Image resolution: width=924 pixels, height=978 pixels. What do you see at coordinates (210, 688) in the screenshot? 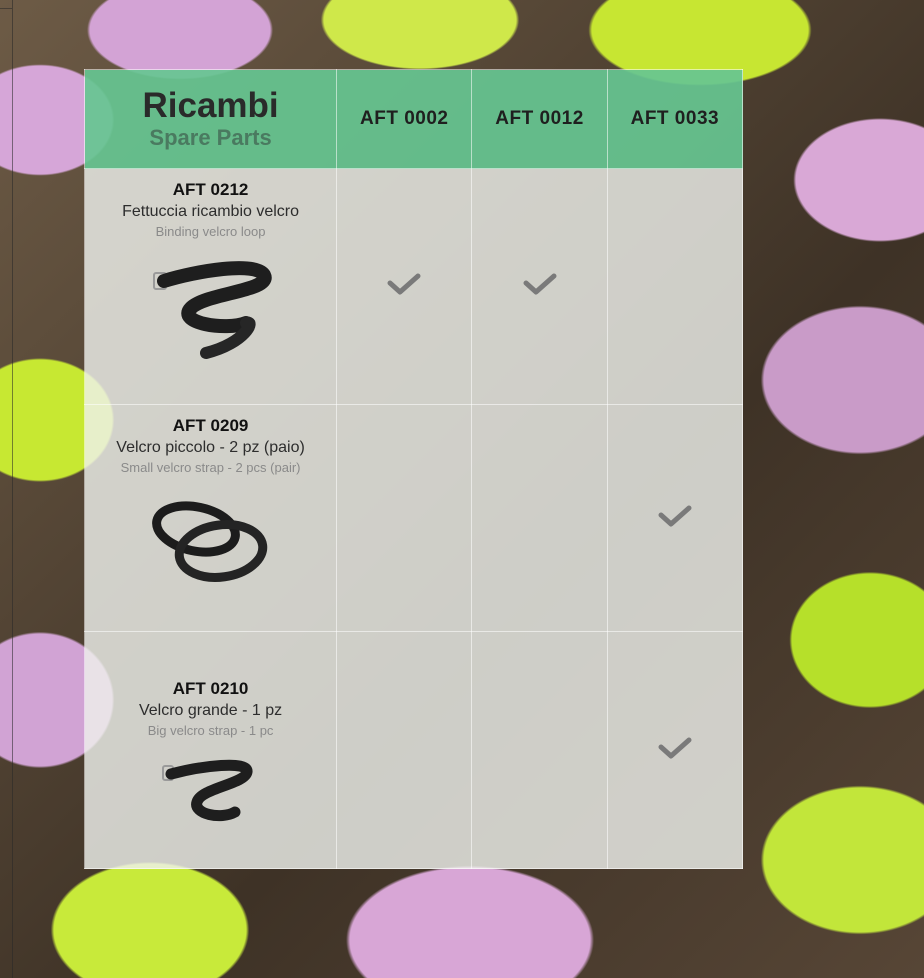
I see `part-code: AFT 0210` at bounding box center [210, 688].